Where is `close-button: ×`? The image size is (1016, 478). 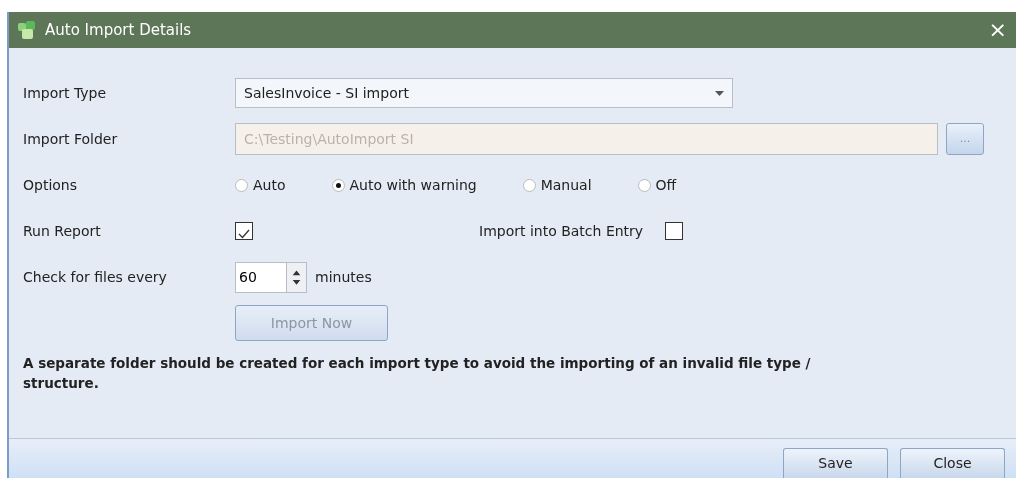 close-button: × is located at coordinates (997, 30).